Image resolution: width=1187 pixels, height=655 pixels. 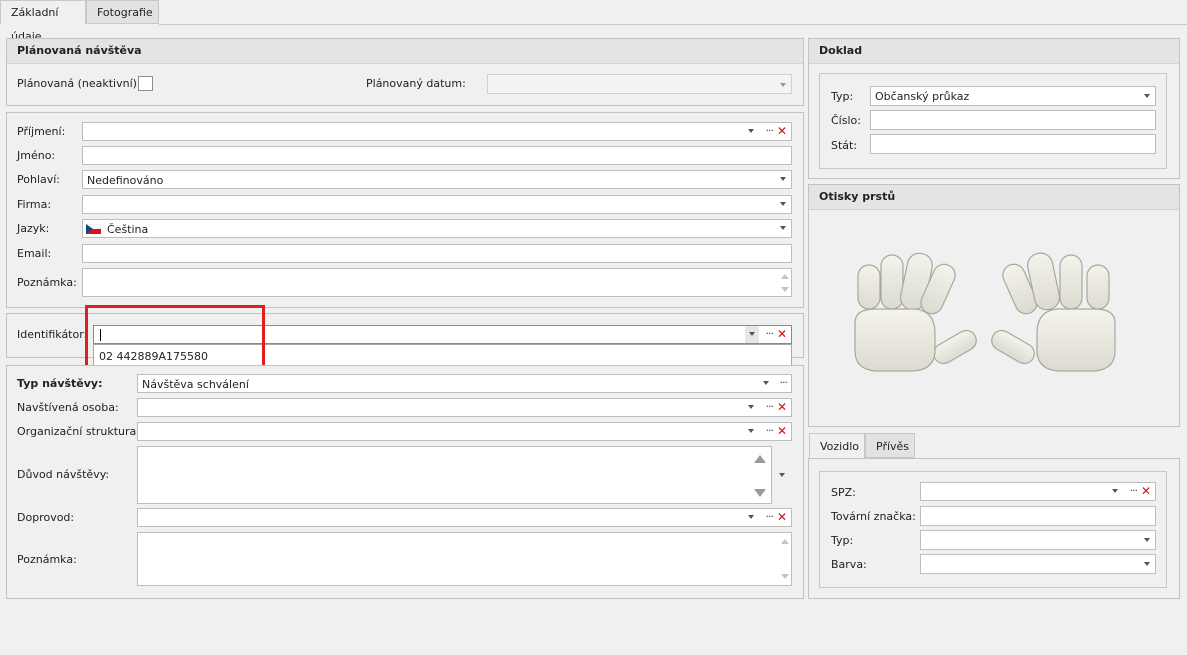 I want to click on dropdown-button, so click(x=752, y=334).